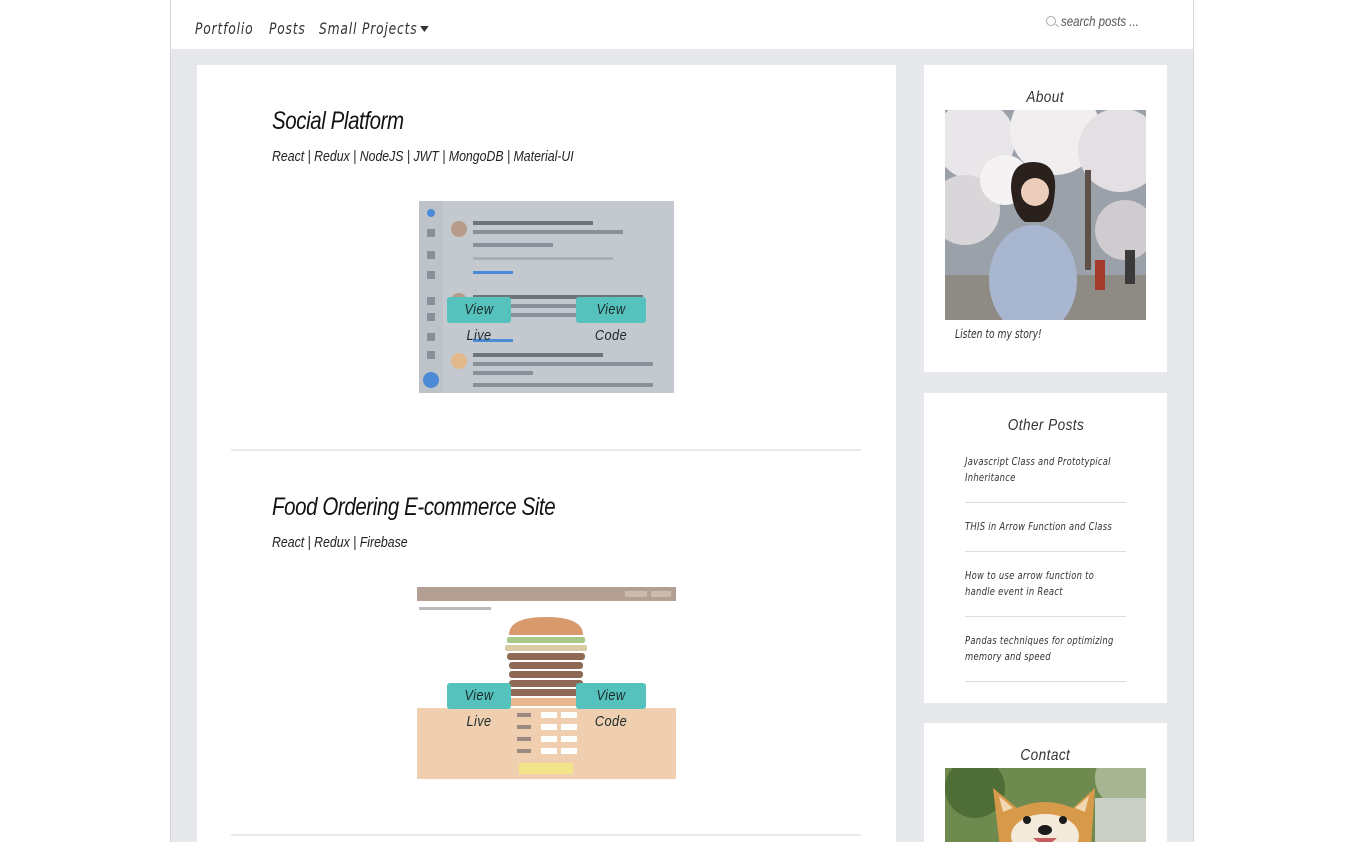 The width and height of the screenshot is (1364, 842). I want to click on about-card: About Listen to my story!, so click(1045, 218).